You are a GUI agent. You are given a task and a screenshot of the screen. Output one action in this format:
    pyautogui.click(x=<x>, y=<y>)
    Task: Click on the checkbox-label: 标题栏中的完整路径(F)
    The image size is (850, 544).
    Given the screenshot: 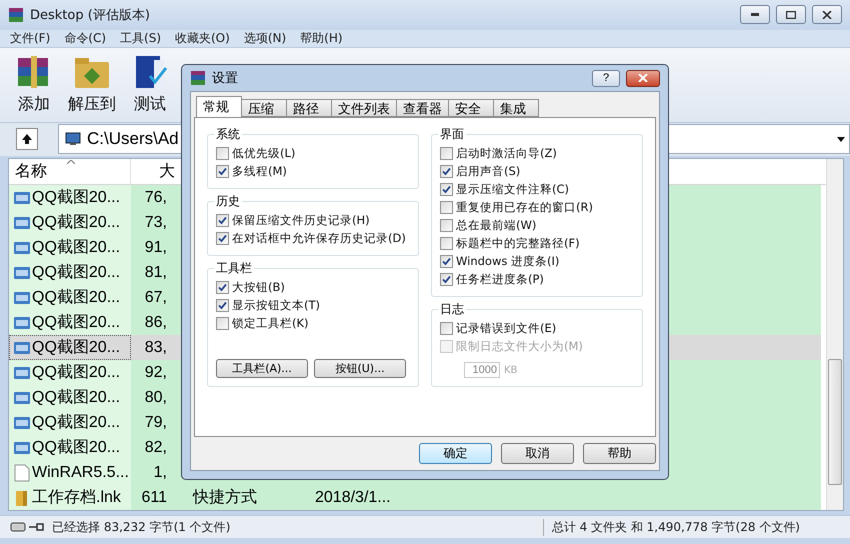 What is the action you would take?
    pyautogui.click(x=518, y=243)
    